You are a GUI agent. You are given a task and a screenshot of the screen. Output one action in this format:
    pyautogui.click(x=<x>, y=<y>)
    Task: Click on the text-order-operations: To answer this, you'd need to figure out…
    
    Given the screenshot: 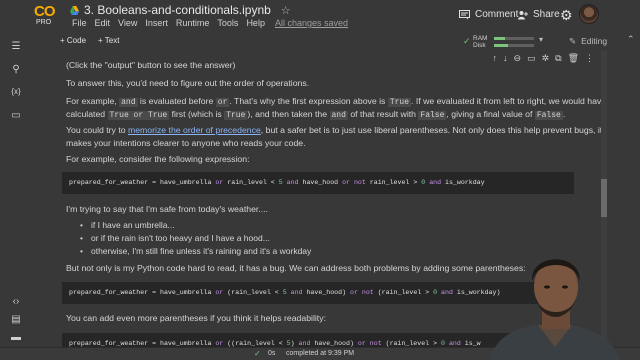 What is the action you would take?
    pyautogui.click(x=188, y=83)
    